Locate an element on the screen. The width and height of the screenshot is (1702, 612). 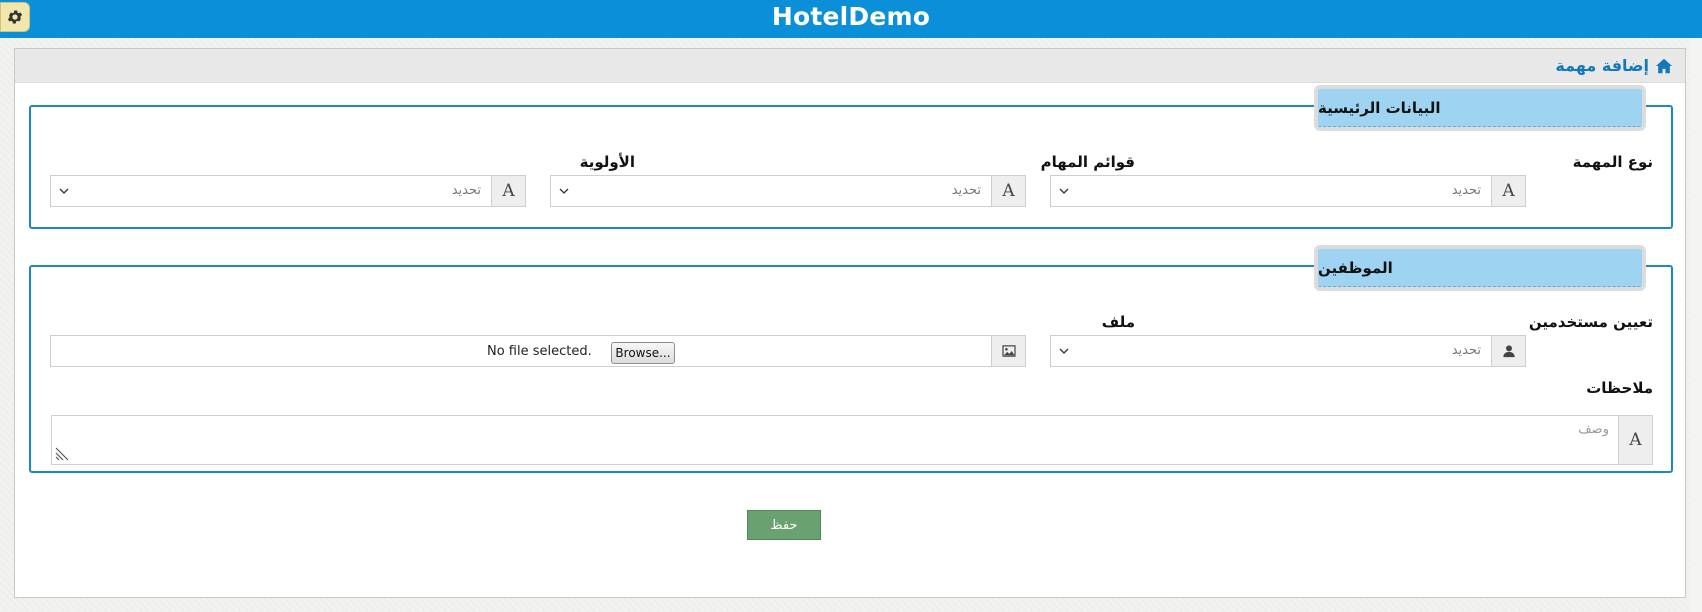
notes-field: A is located at coordinates (852, 440).